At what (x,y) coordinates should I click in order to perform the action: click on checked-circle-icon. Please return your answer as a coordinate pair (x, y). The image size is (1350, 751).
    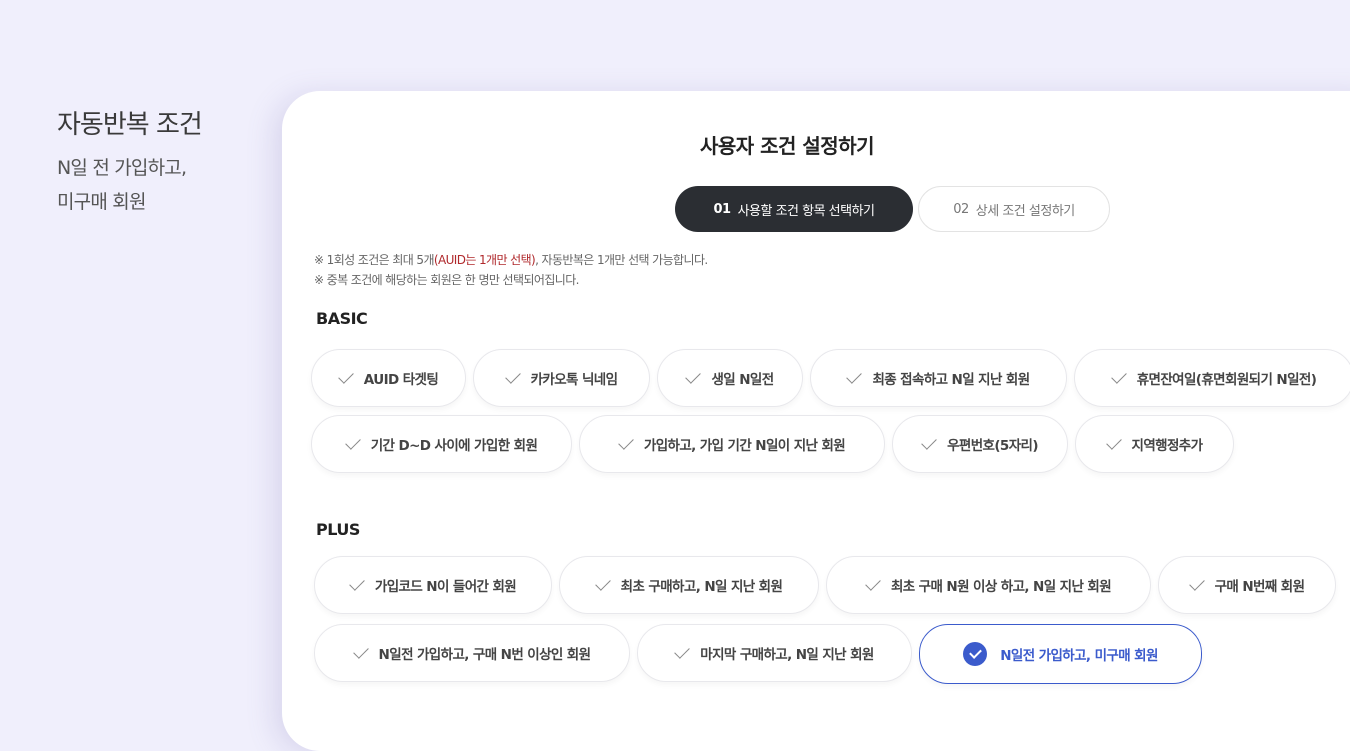
    Looking at the image, I should click on (975, 654).